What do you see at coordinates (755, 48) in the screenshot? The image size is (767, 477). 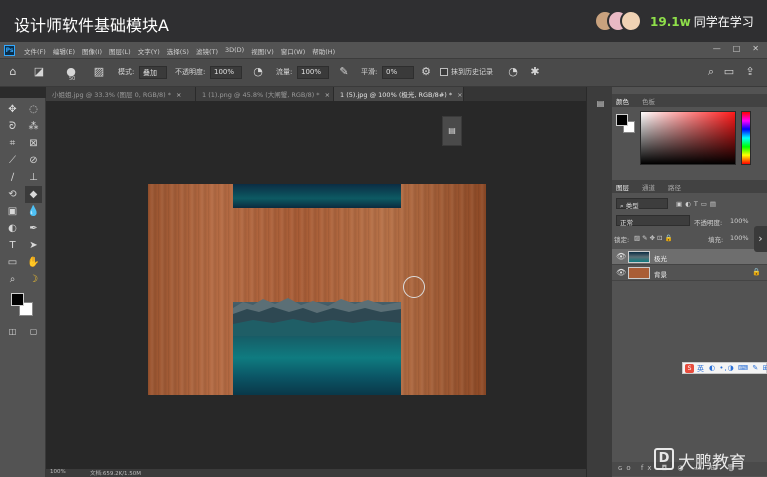 I see `close-icon: ✕` at bounding box center [755, 48].